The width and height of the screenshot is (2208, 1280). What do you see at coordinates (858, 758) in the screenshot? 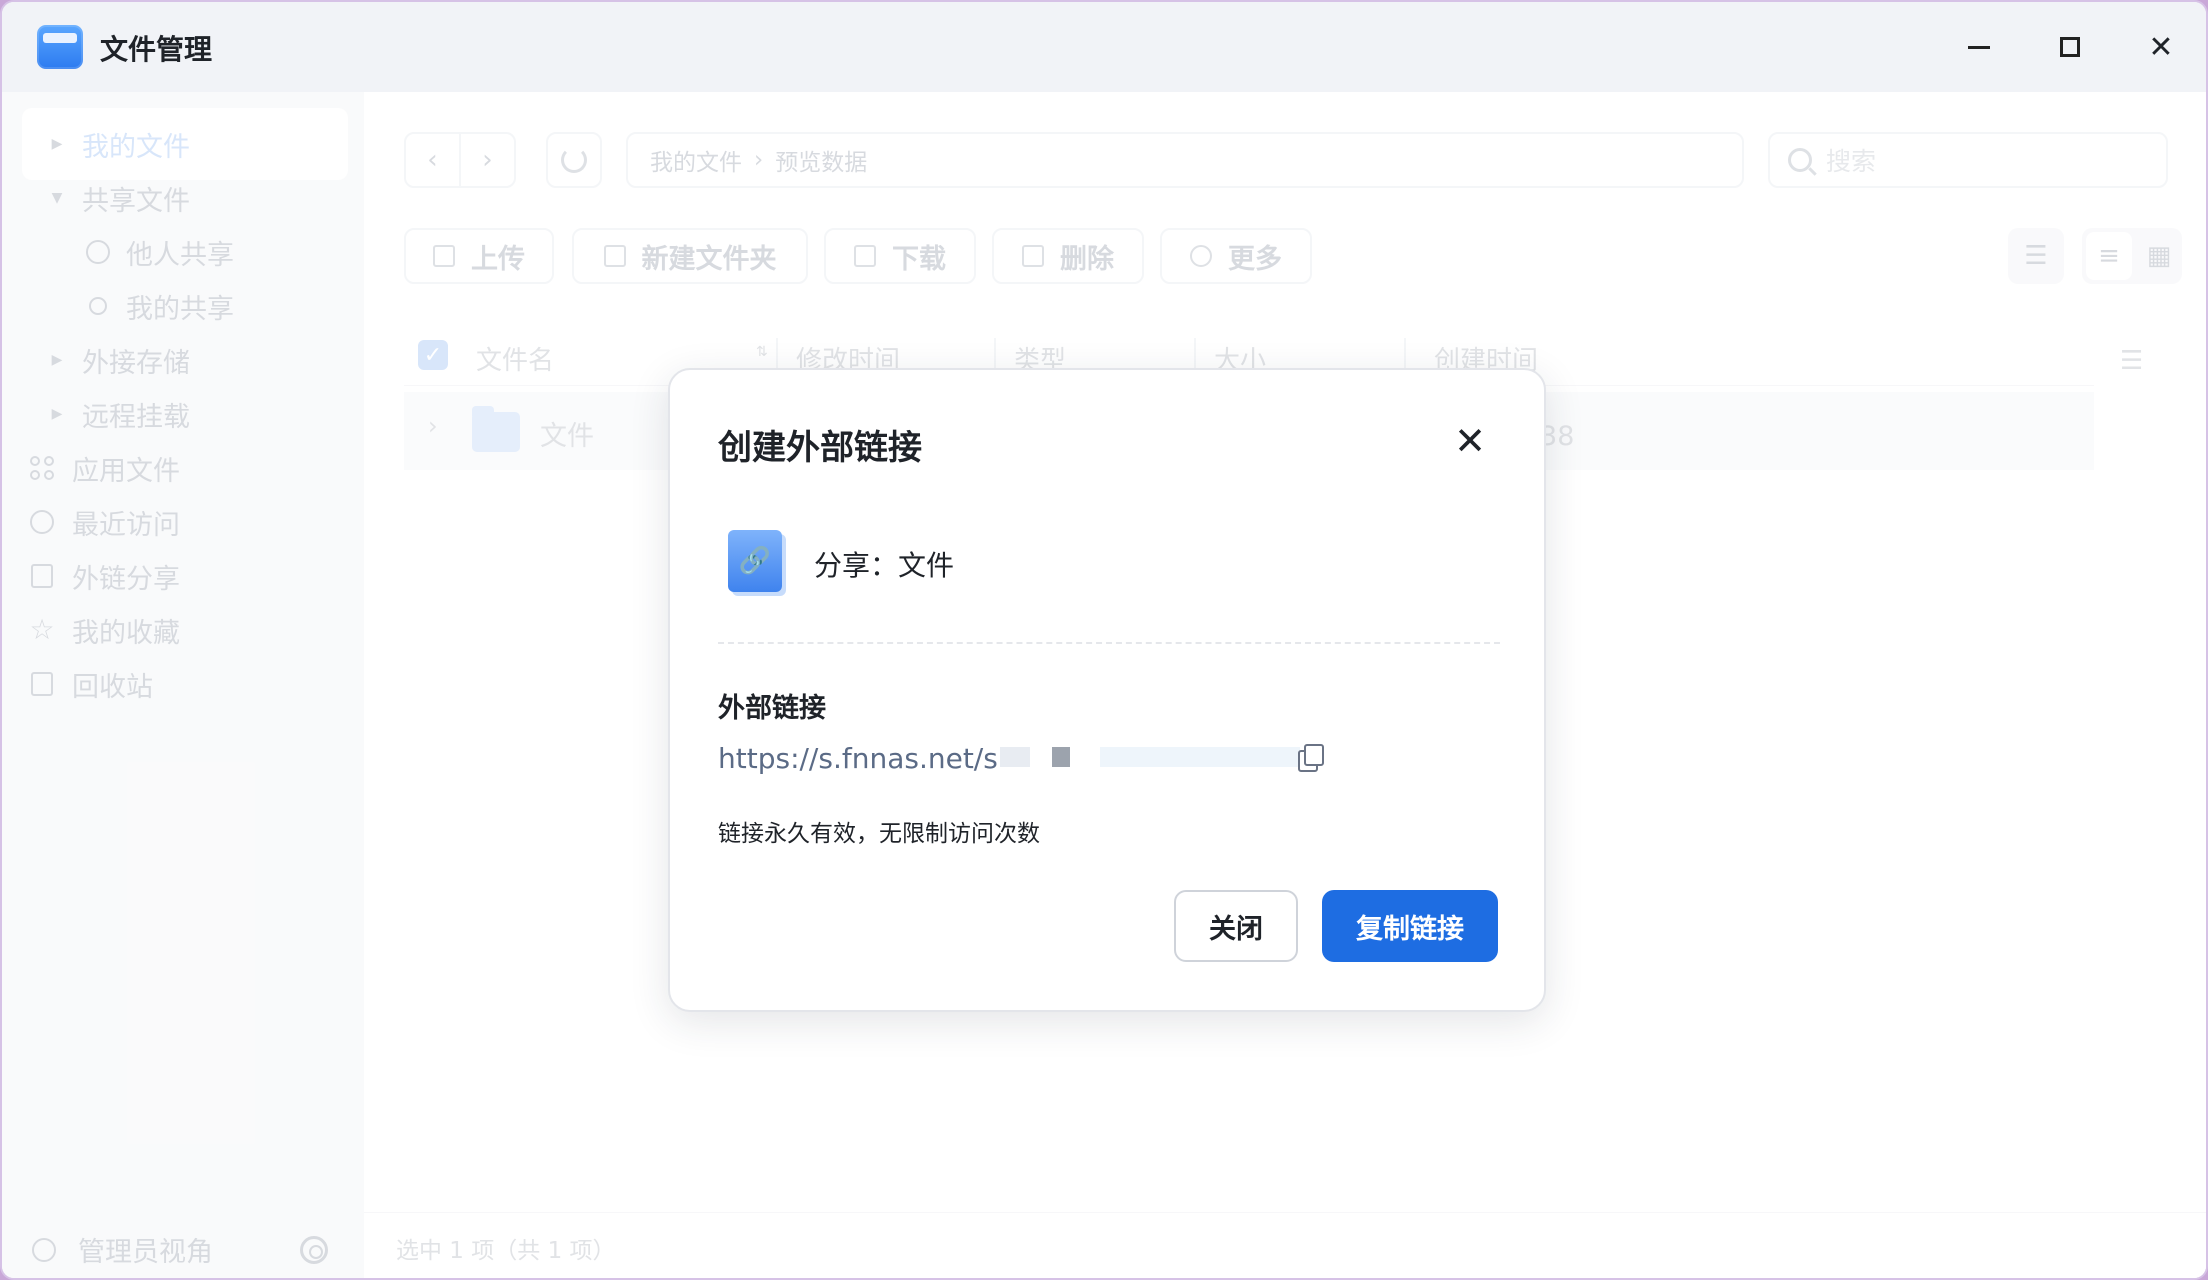
I see `external-link-url: https://s.fnnas.net/s` at bounding box center [858, 758].